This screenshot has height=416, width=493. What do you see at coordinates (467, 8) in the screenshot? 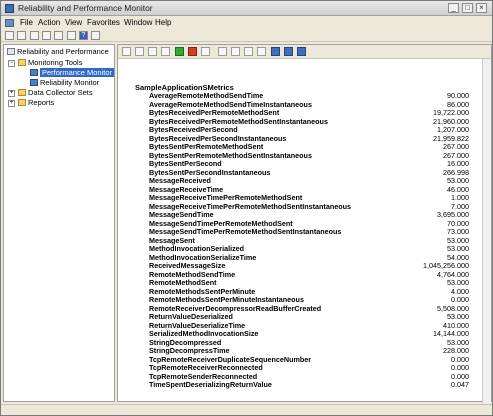
I see `maximize-button: □` at bounding box center [467, 8].